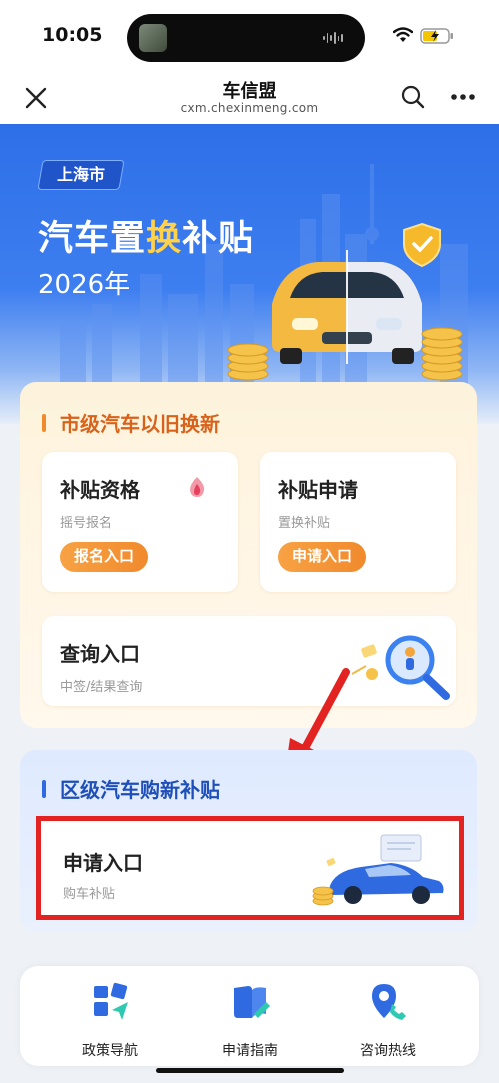  I want to click on subsidy-application-subtitle: 置换补贴, so click(304, 523).